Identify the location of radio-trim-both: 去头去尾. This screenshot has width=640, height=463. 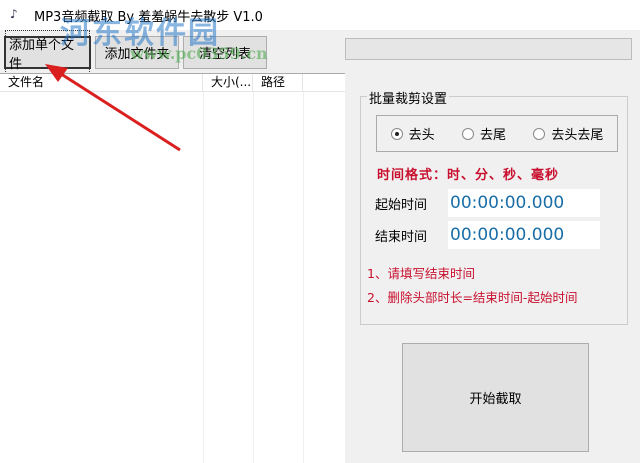
(568, 133).